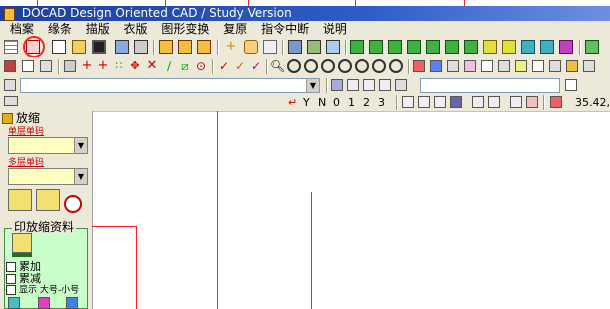 The width and height of the screenshot is (610, 309). I want to click on menu-pattern: 衣版, so click(136, 29).